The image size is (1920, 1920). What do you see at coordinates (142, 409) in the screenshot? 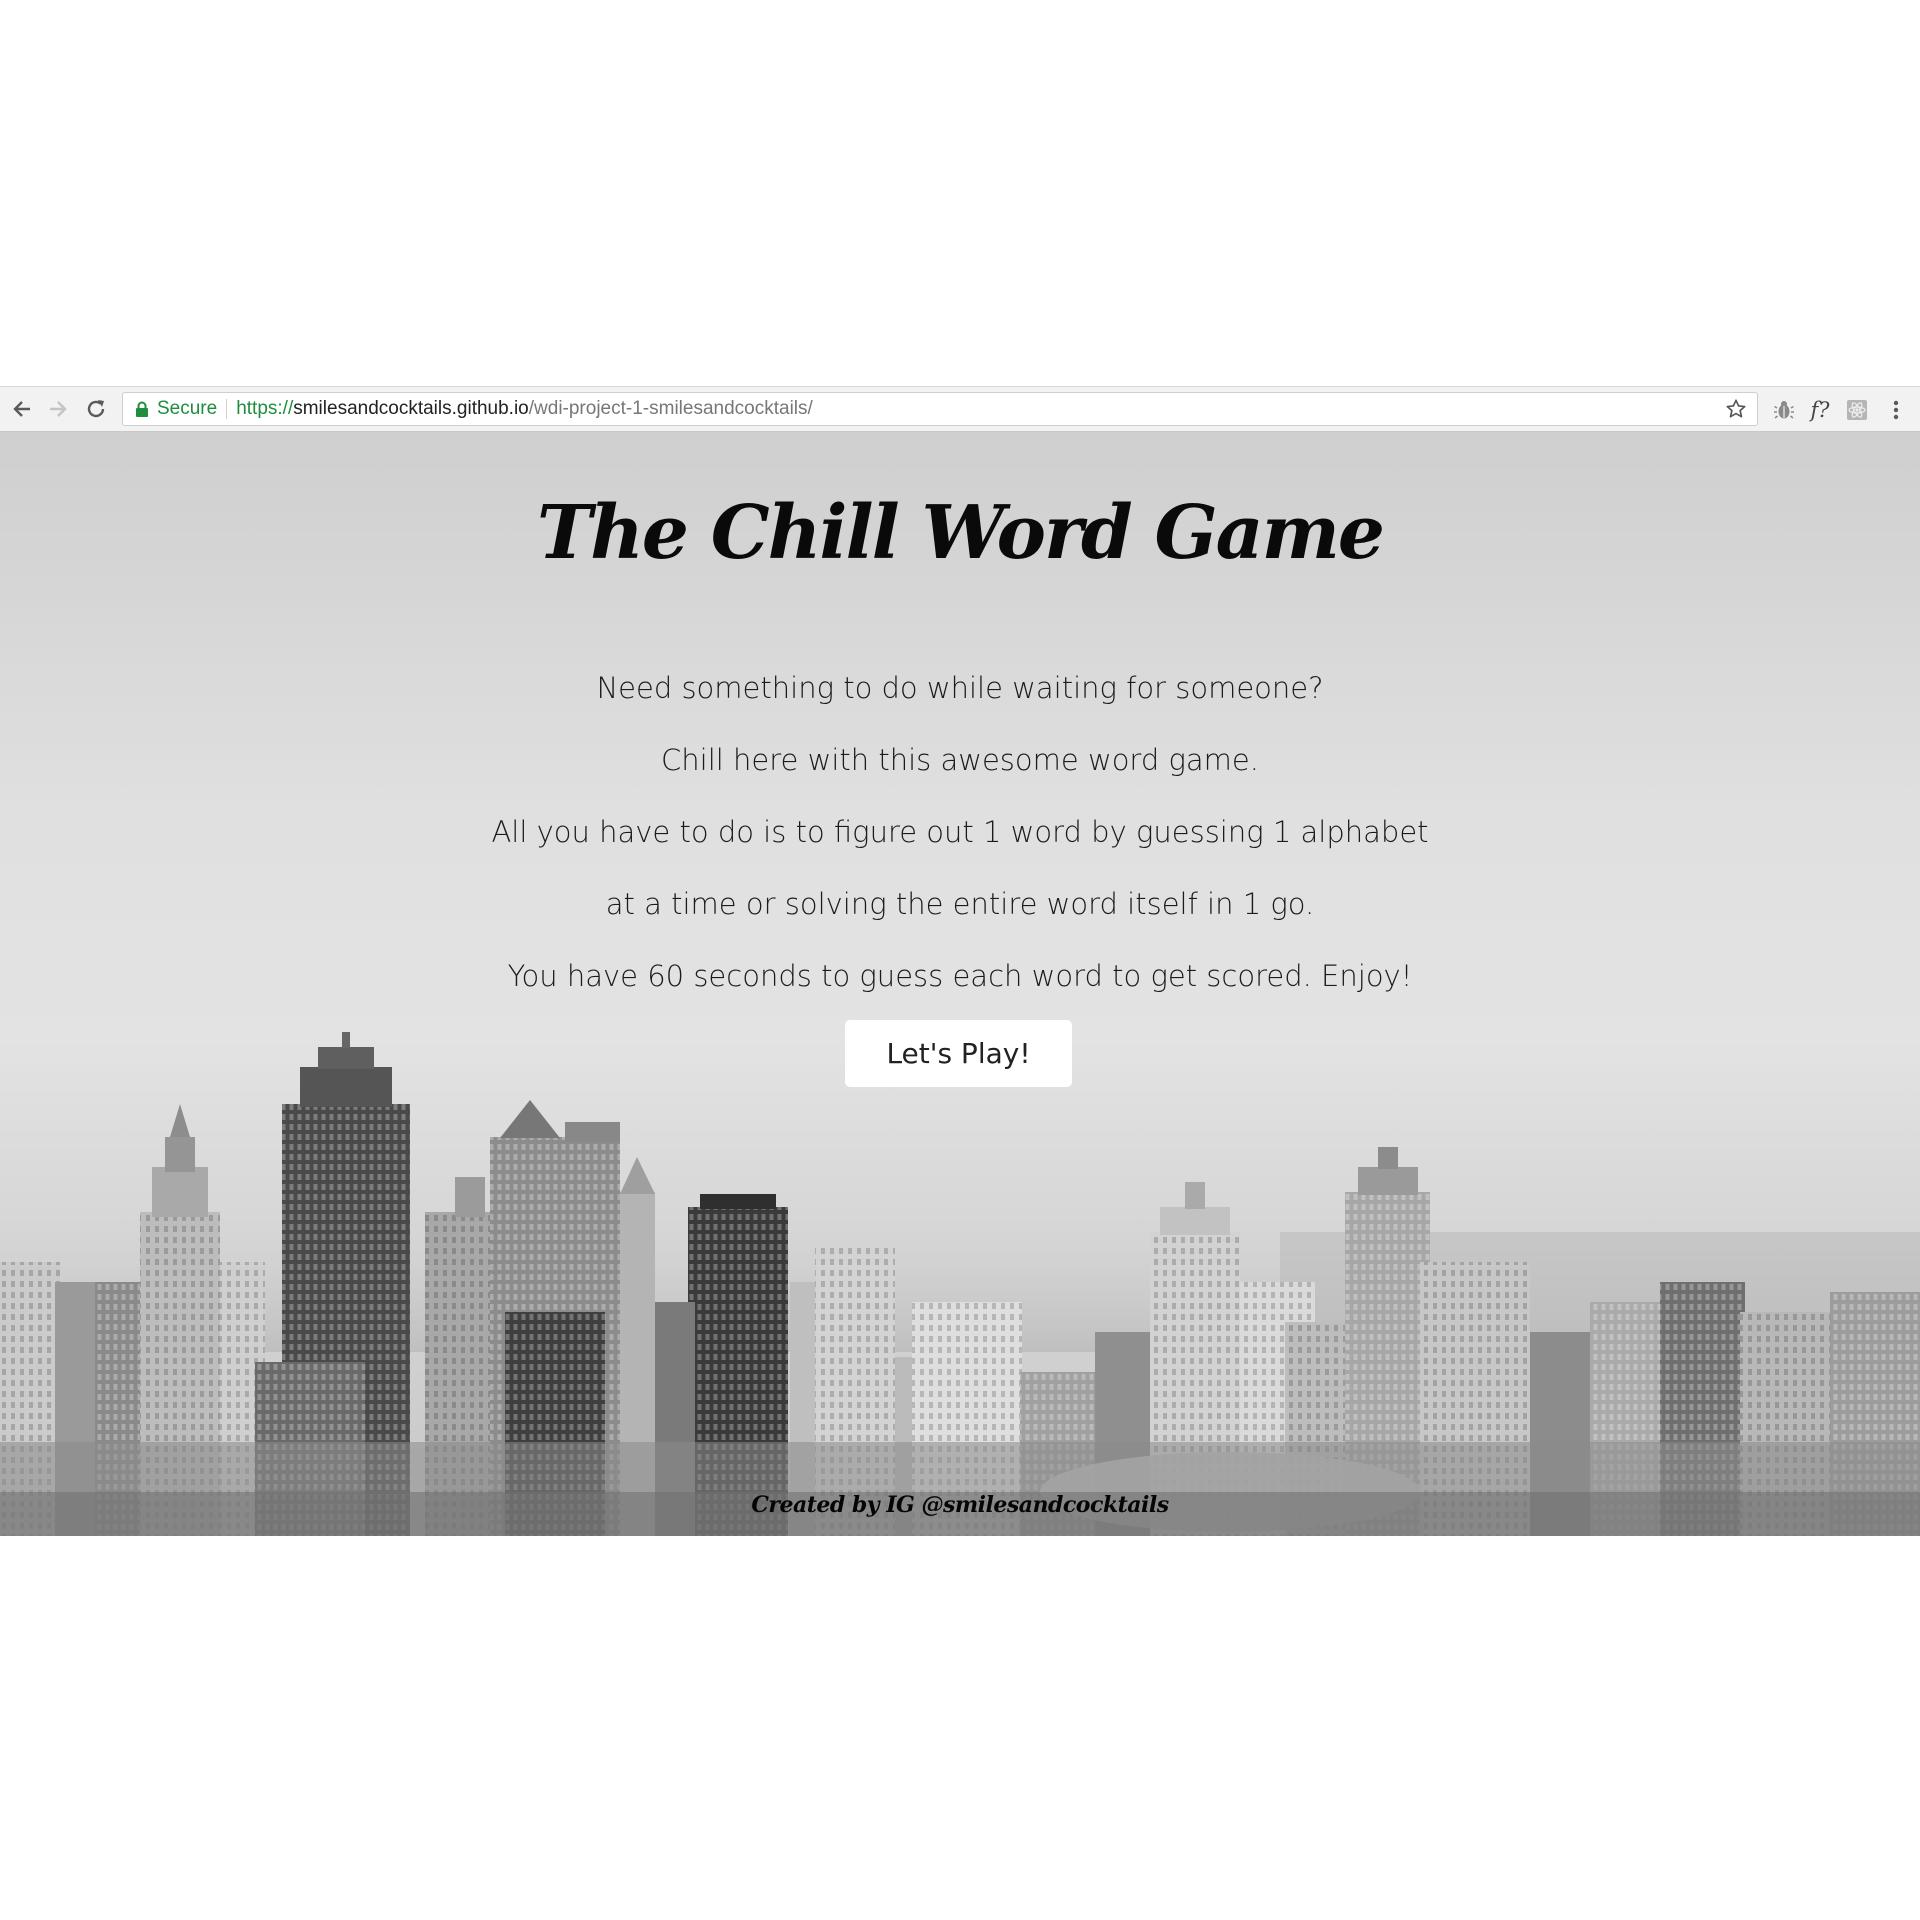
I see `lock-icon` at bounding box center [142, 409].